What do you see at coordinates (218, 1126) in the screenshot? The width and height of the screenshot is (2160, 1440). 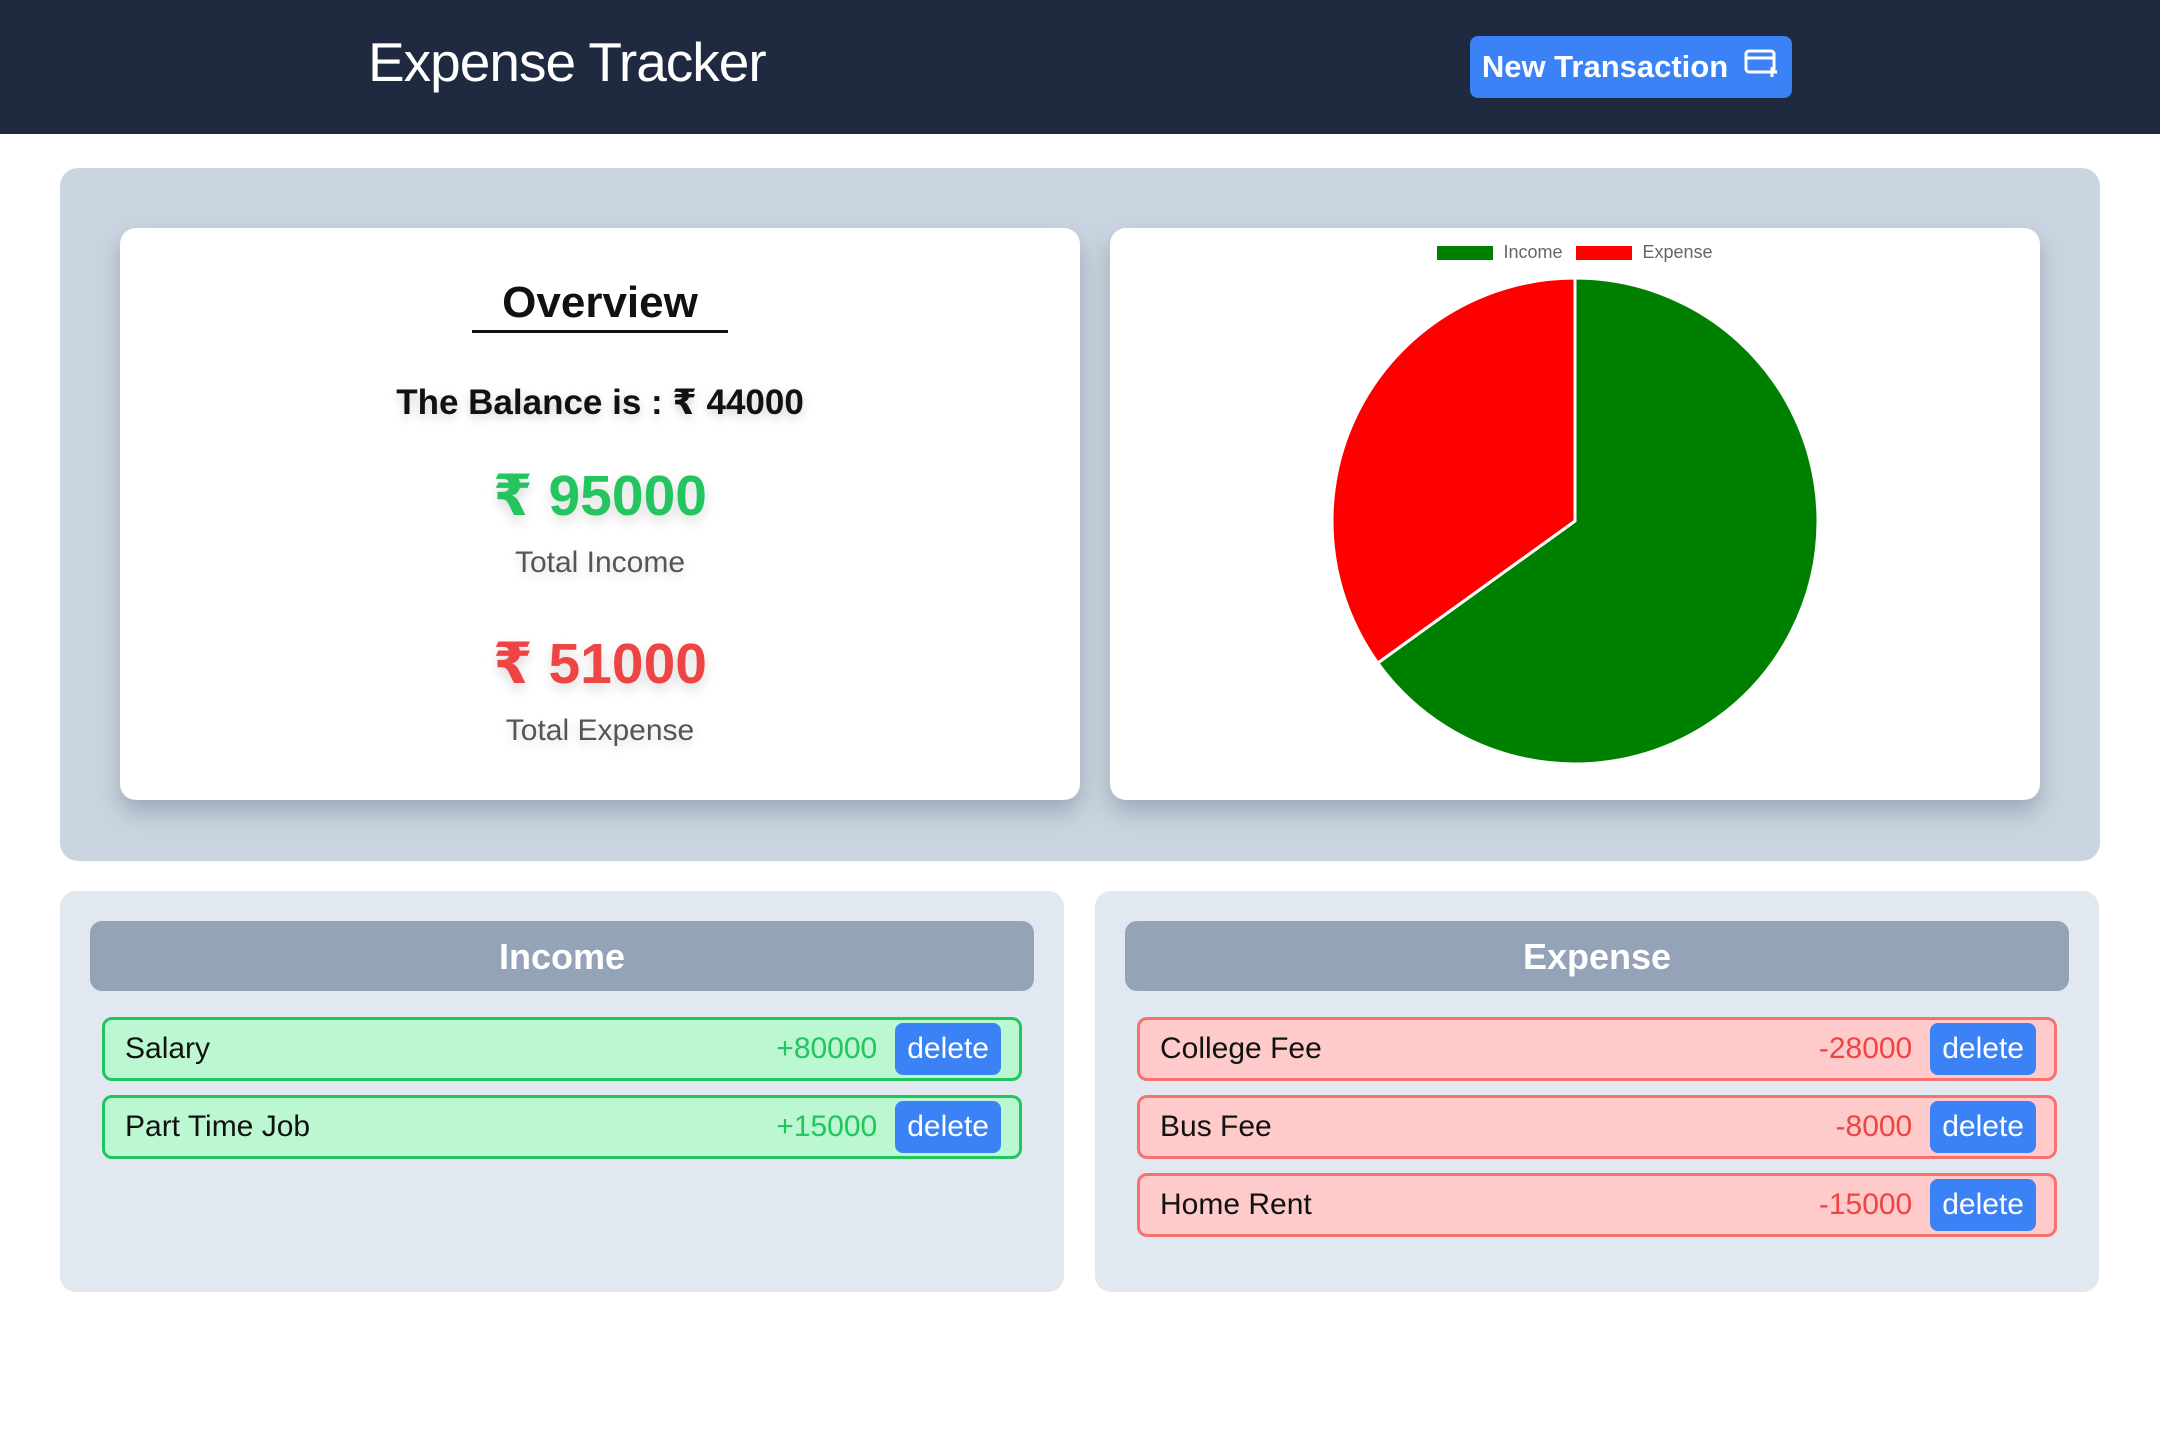 I see `item-name: Part Time Job` at bounding box center [218, 1126].